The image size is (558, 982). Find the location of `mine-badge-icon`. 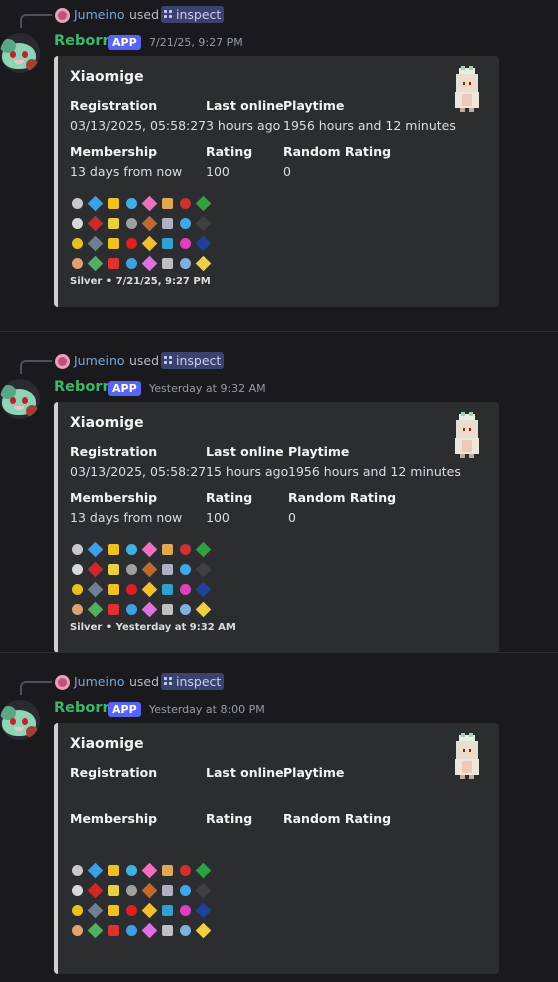

mine-badge-icon is located at coordinates (167, 263).